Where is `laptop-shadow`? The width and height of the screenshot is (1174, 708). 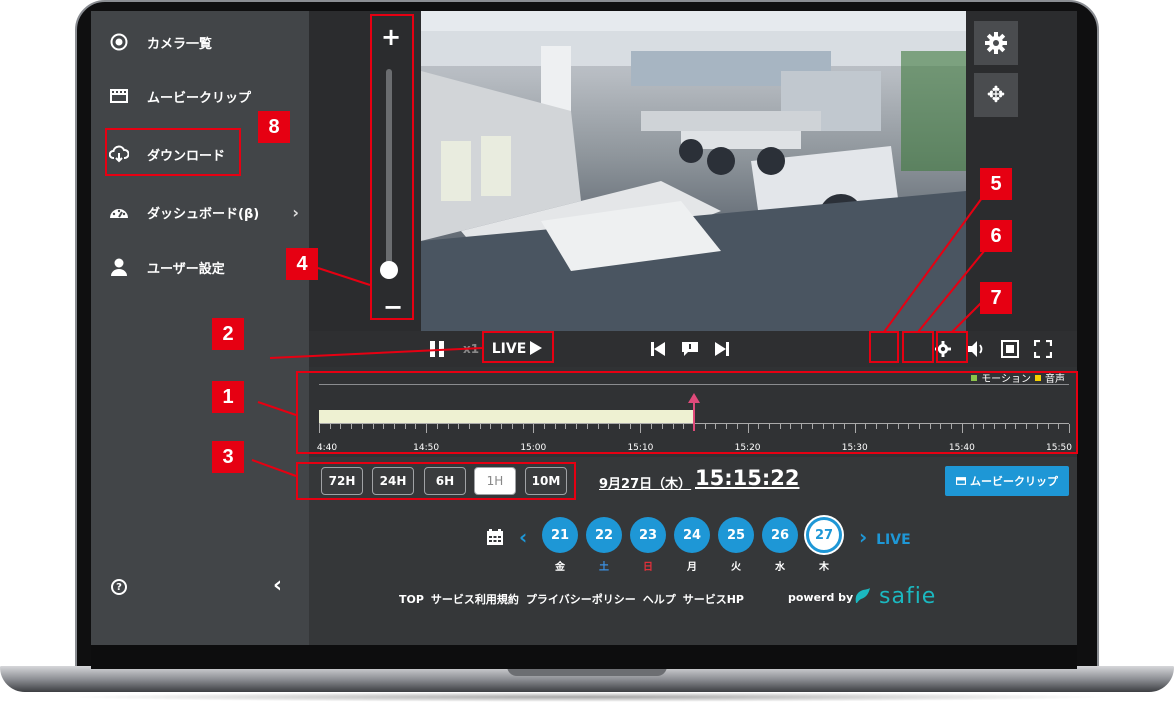
laptop-shadow is located at coordinates (587, 697).